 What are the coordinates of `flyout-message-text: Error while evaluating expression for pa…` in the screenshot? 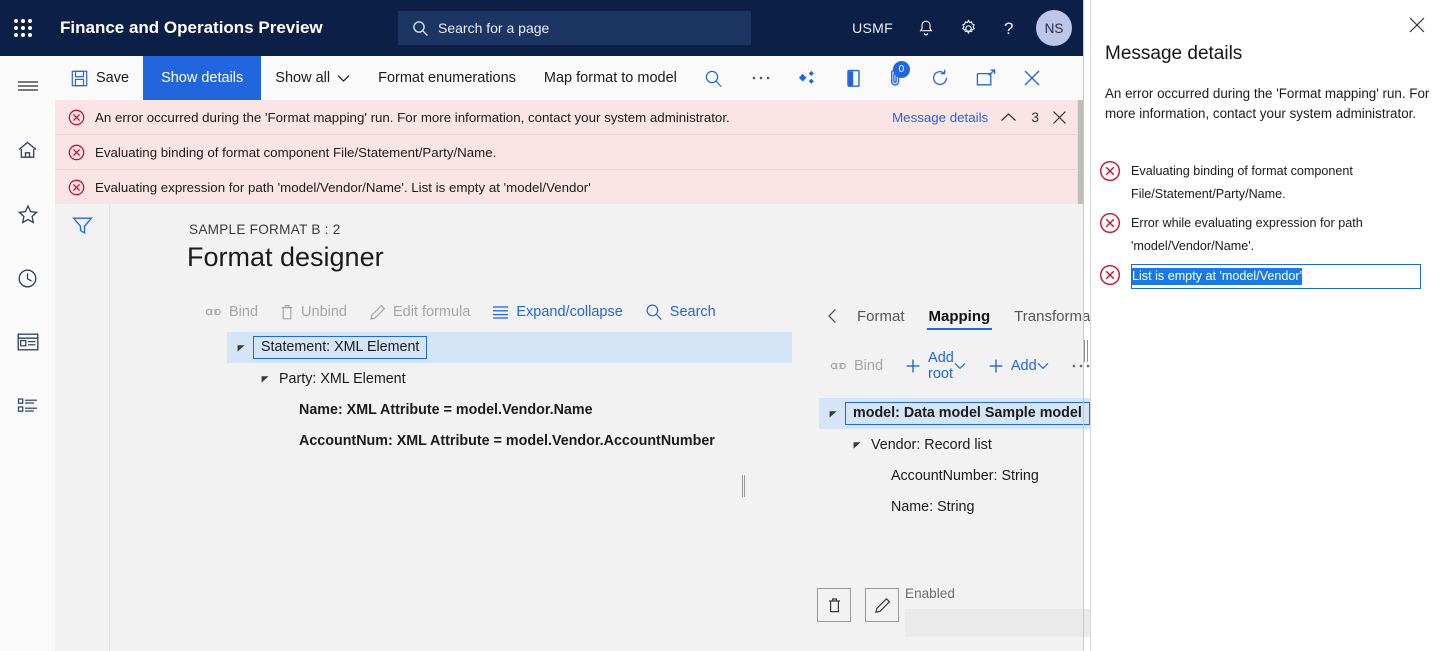 It's located at (1247, 234).